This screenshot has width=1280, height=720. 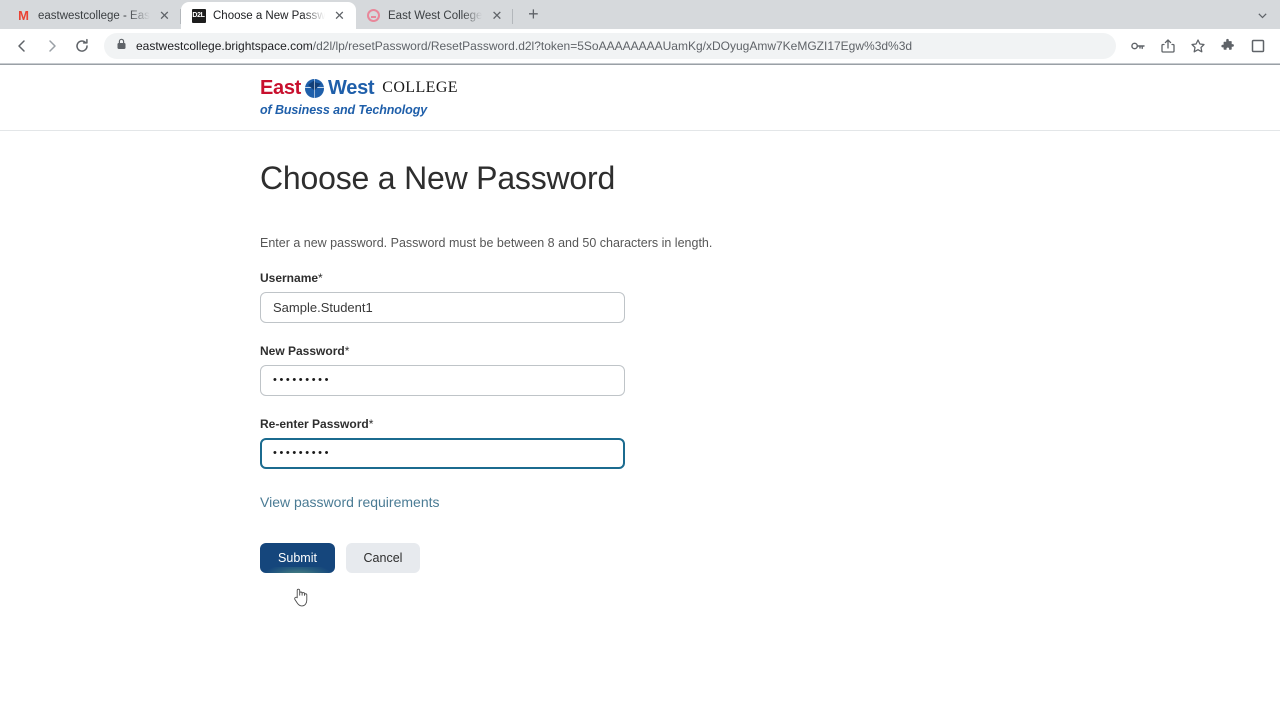 I want to click on field-label-text: Re-enter Password, so click(x=314, y=424).